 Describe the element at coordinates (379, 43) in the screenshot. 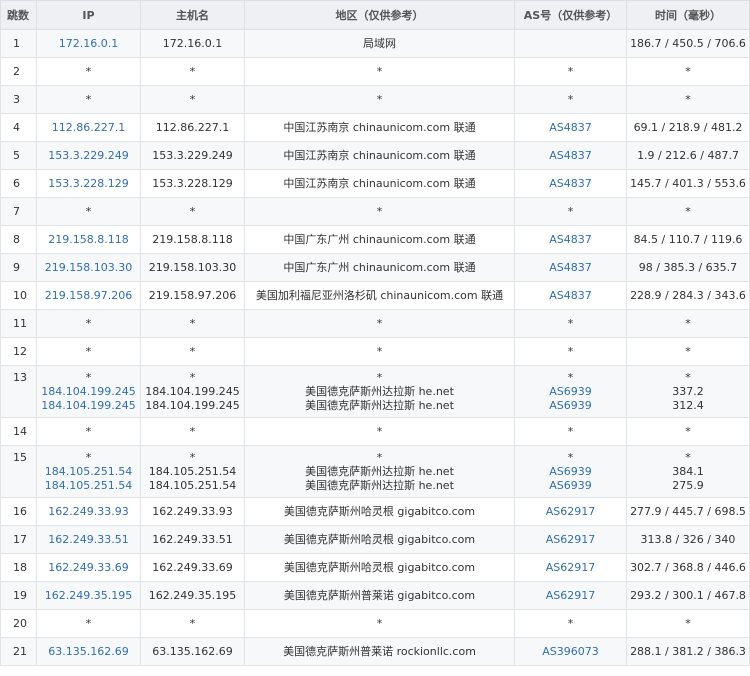

I see `region-cell: 局域网` at that location.